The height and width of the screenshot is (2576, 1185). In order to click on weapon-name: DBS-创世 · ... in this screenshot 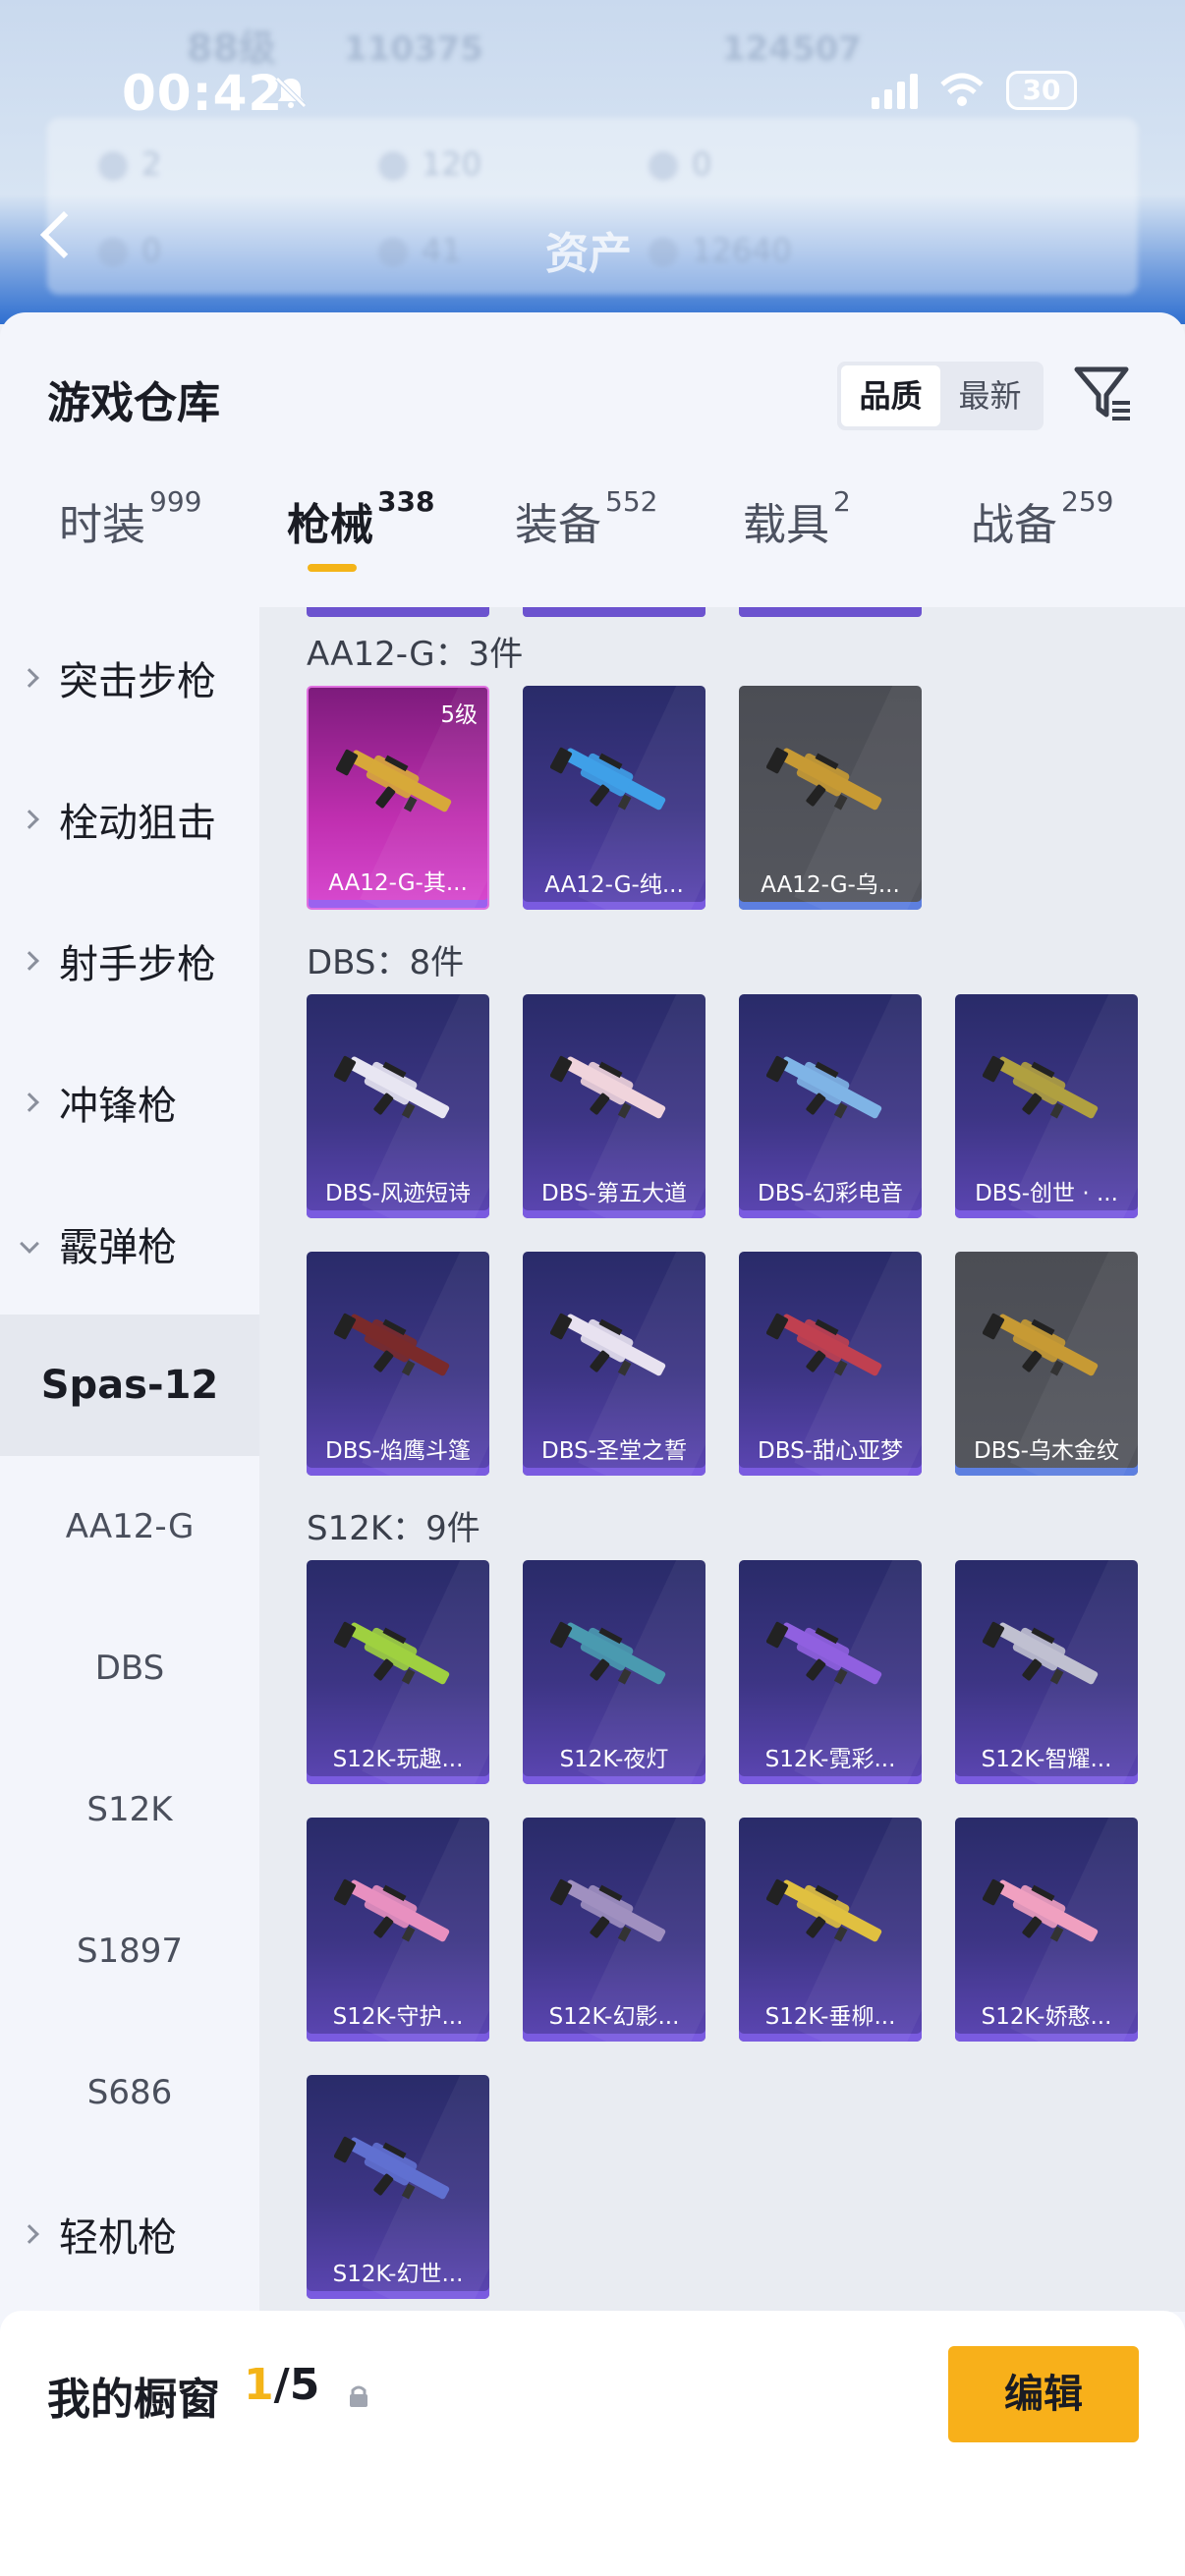, I will do `click(1046, 1193)`.